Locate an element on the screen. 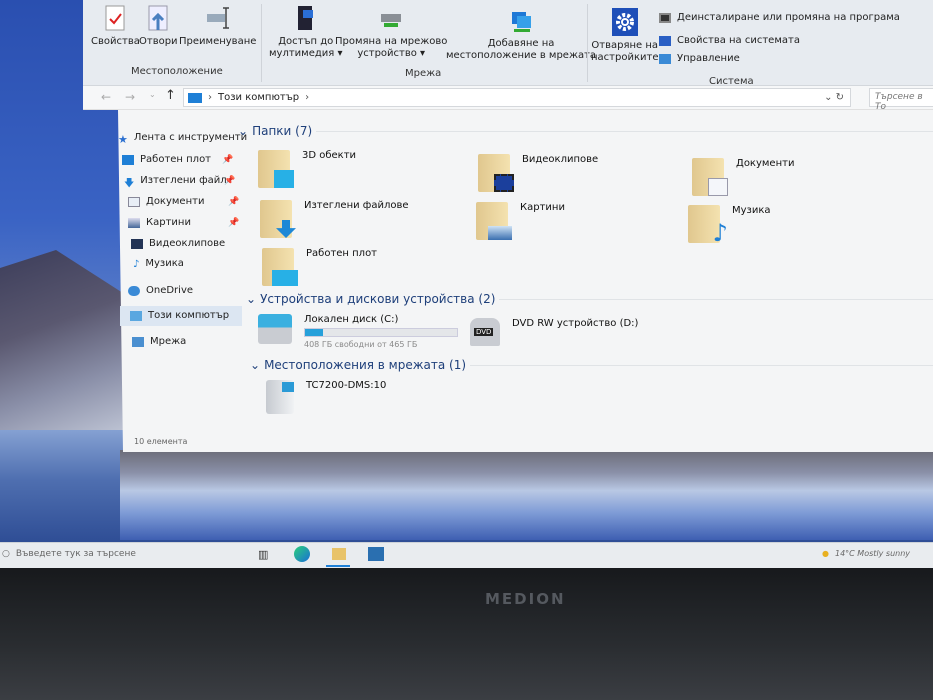  uninstall-icon is located at coordinates (665, 17).